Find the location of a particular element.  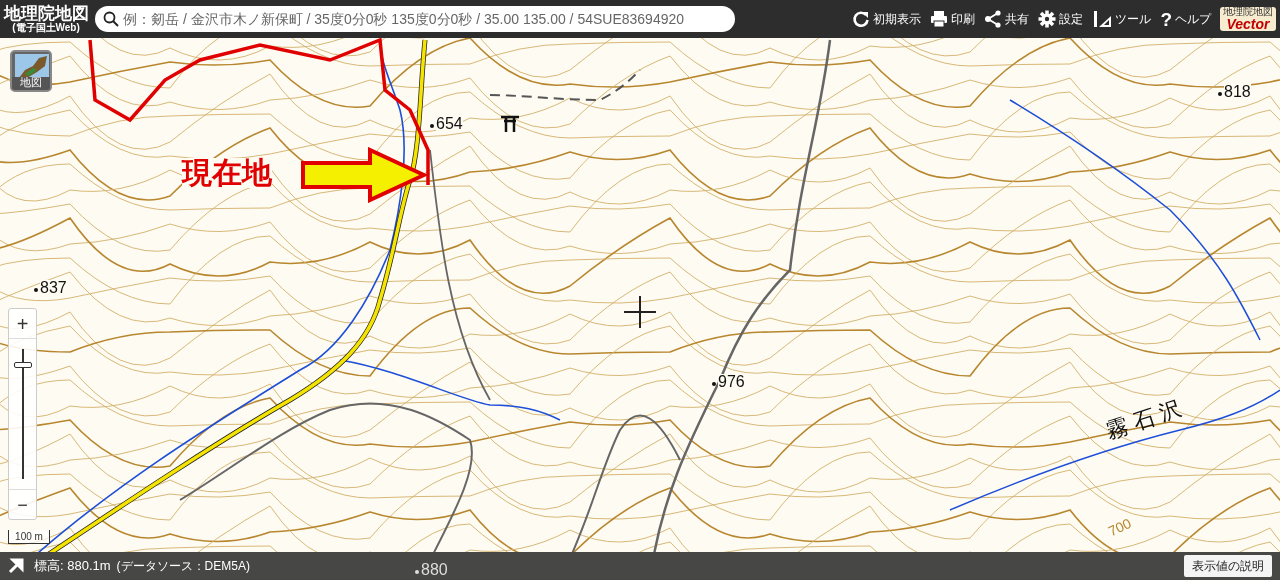

data-source-text: (データソース：DEM5A) is located at coordinates (183, 566).